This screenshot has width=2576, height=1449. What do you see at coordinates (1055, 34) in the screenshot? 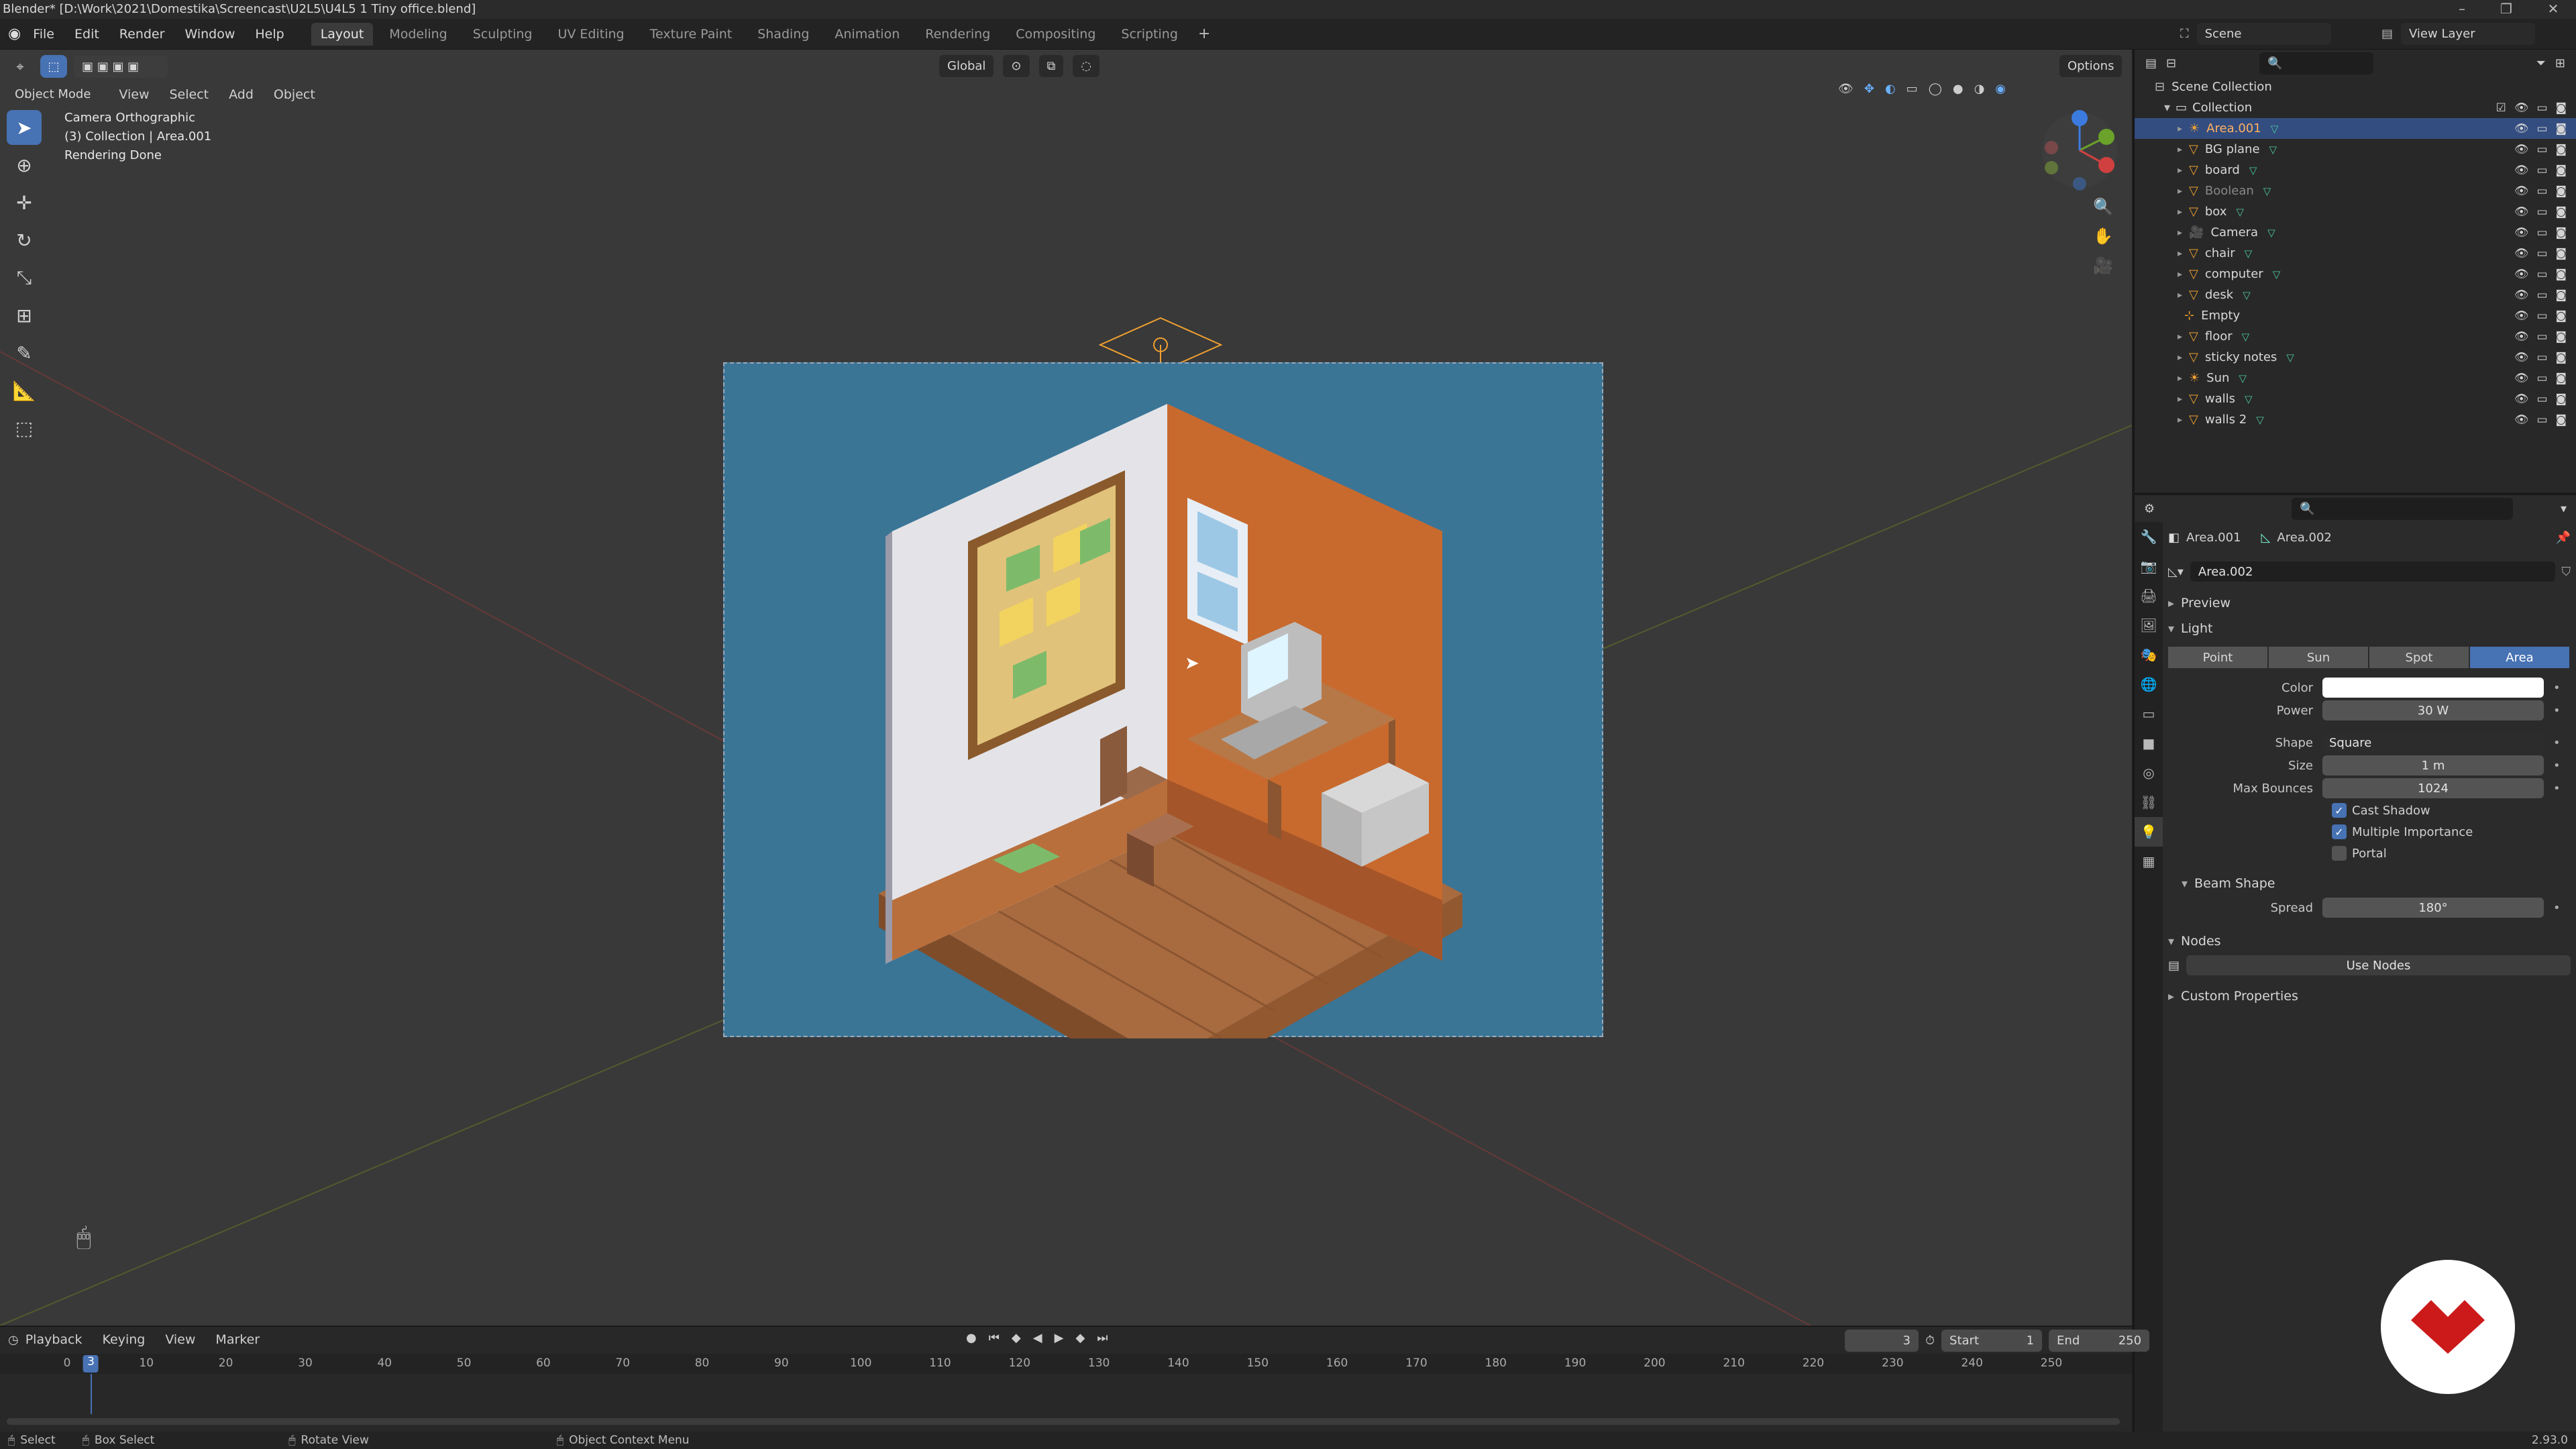
I see `tab-compositing: Compositing` at bounding box center [1055, 34].